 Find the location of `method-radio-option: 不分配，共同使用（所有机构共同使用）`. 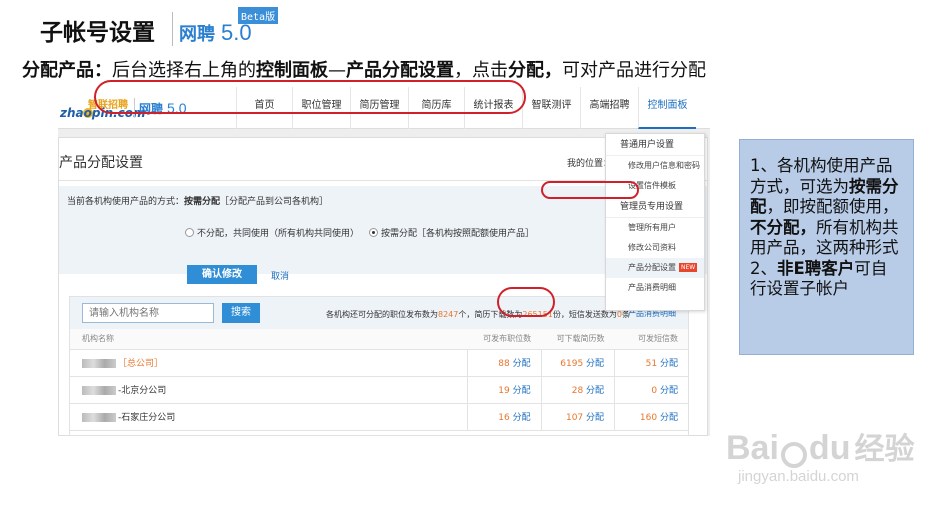

method-radio-option: 不分配，共同使用（所有机构共同使用） is located at coordinates (272, 232).